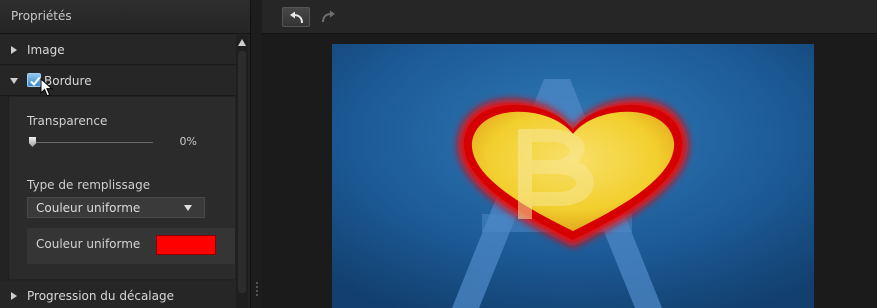 This screenshot has width=877, height=308. Describe the element at coordinates (41, 16) in the screenshot. I see `panel-title: Propriétés` at that location.